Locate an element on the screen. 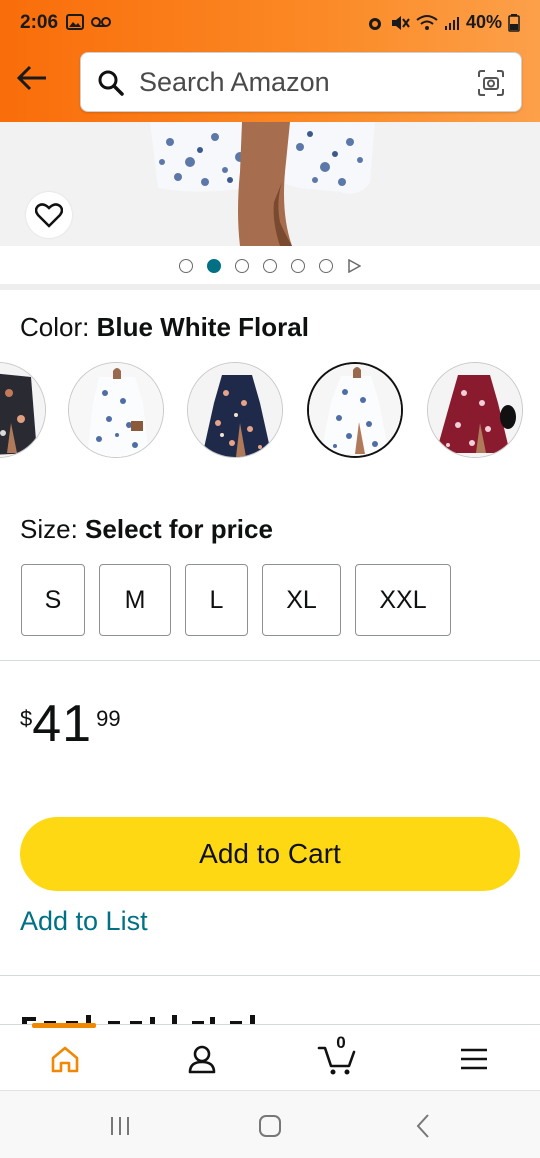 Image resolution: width=540 pixels, height=1158 pixels. color-label-prefix: Color: is located at coordinates (55, 327).